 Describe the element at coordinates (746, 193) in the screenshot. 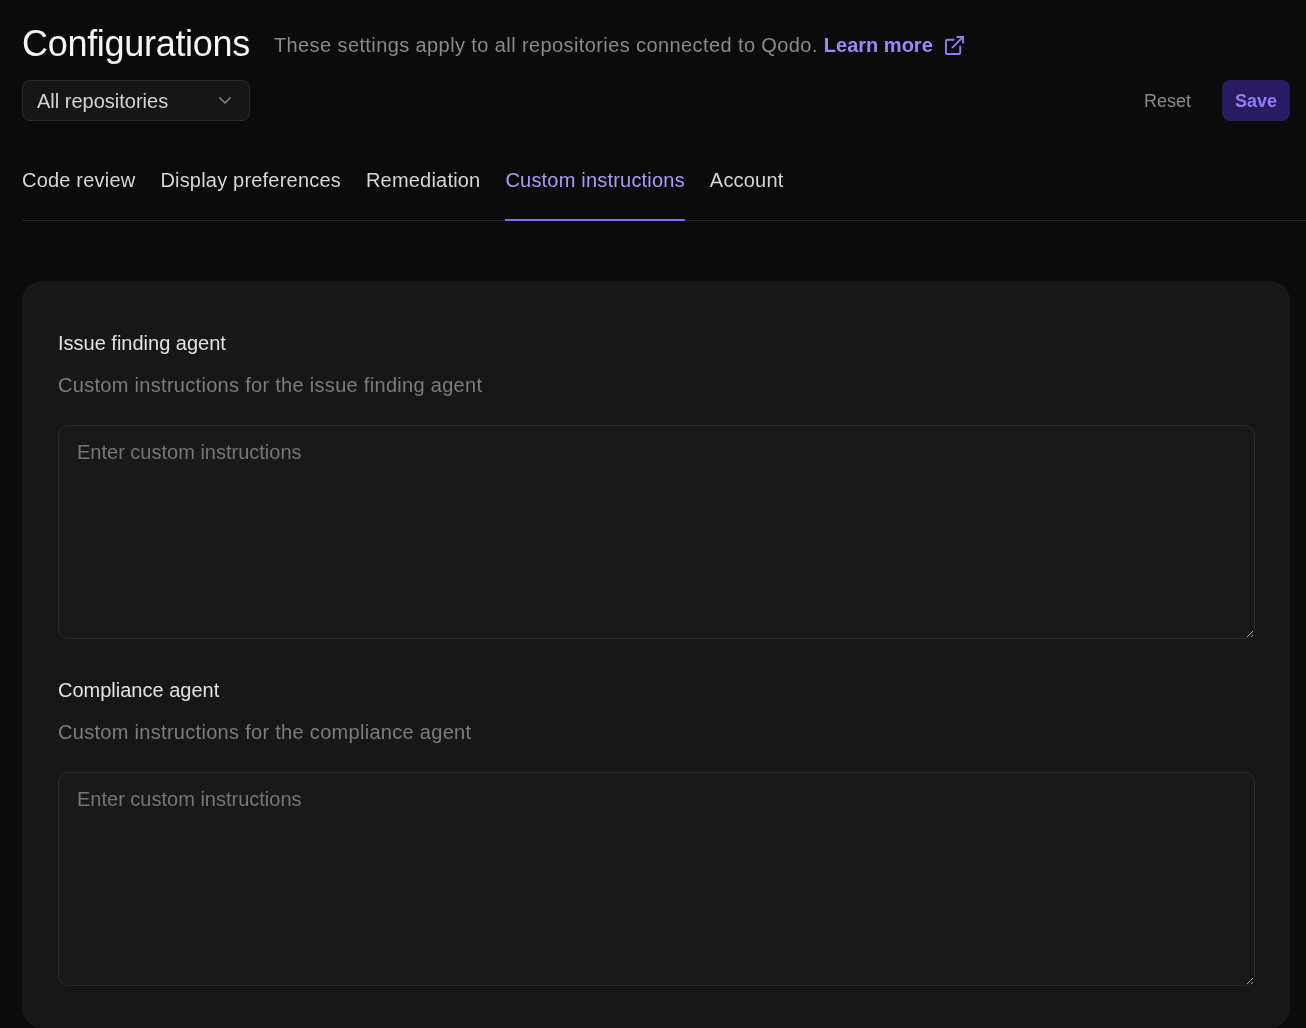

I see `tab: Account` at that location.